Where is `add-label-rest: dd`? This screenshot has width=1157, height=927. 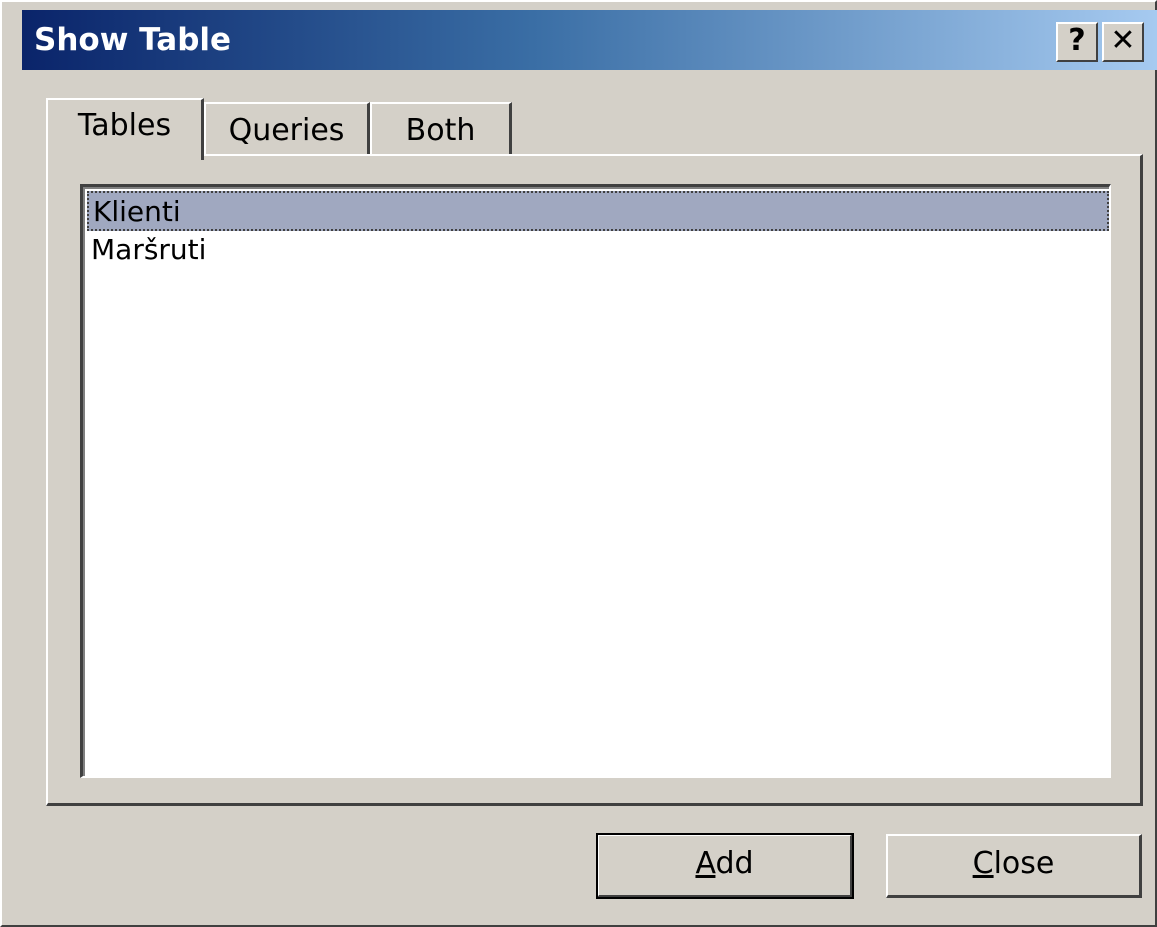 add-label-rest: dd is located at coordinates (734, 863).